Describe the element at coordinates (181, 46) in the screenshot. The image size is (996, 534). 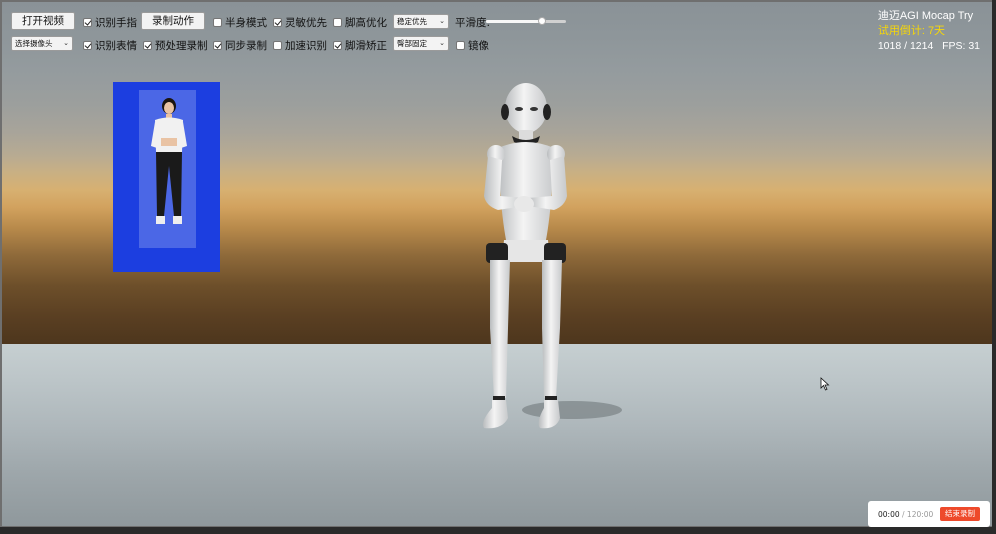
I see `checkbox-label: 预处理录制` at that location.